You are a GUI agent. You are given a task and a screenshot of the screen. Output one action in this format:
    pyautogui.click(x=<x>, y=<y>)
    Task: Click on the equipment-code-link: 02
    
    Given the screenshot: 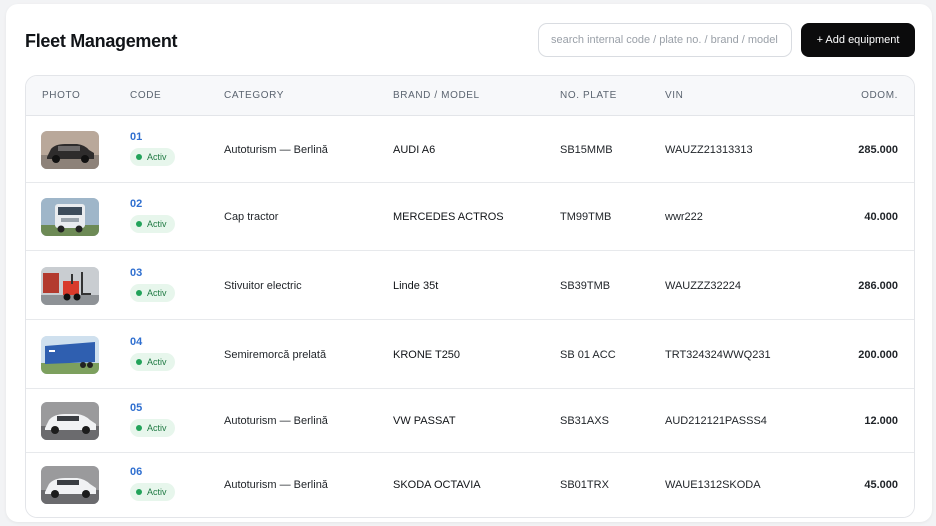 What is the action you would take?
    pyautogui.click(x=136, y=204)
    